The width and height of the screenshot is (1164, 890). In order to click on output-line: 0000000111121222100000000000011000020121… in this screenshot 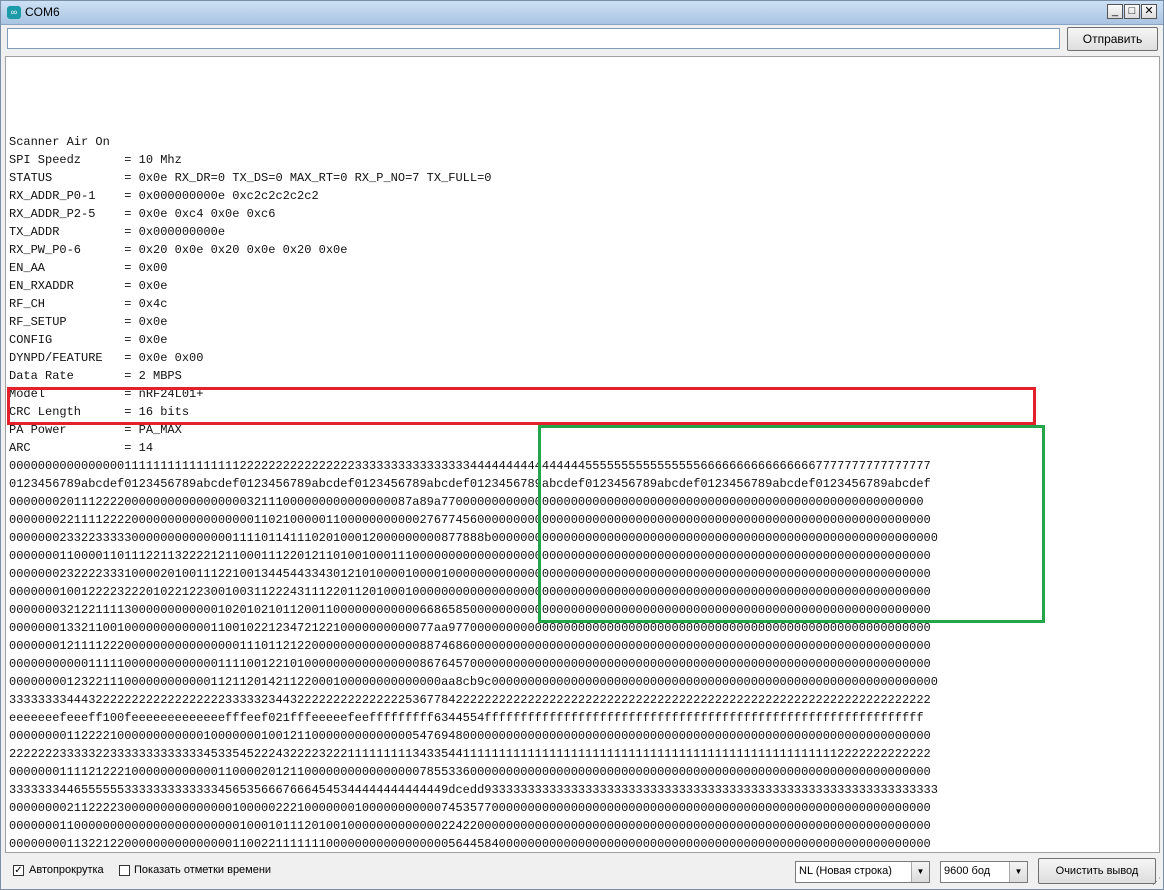, I will do `click(470, 772)`.